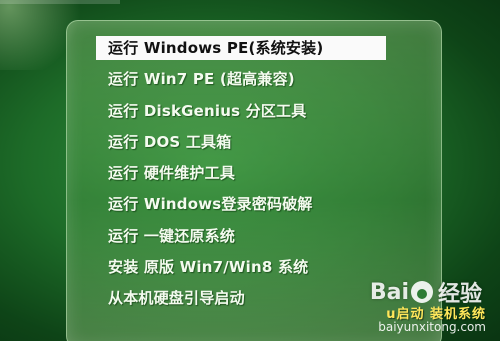  What do you see at coordinates (60, 2) in the screenshot?
I see `top-edge-line` at bounding box center [60, 2].